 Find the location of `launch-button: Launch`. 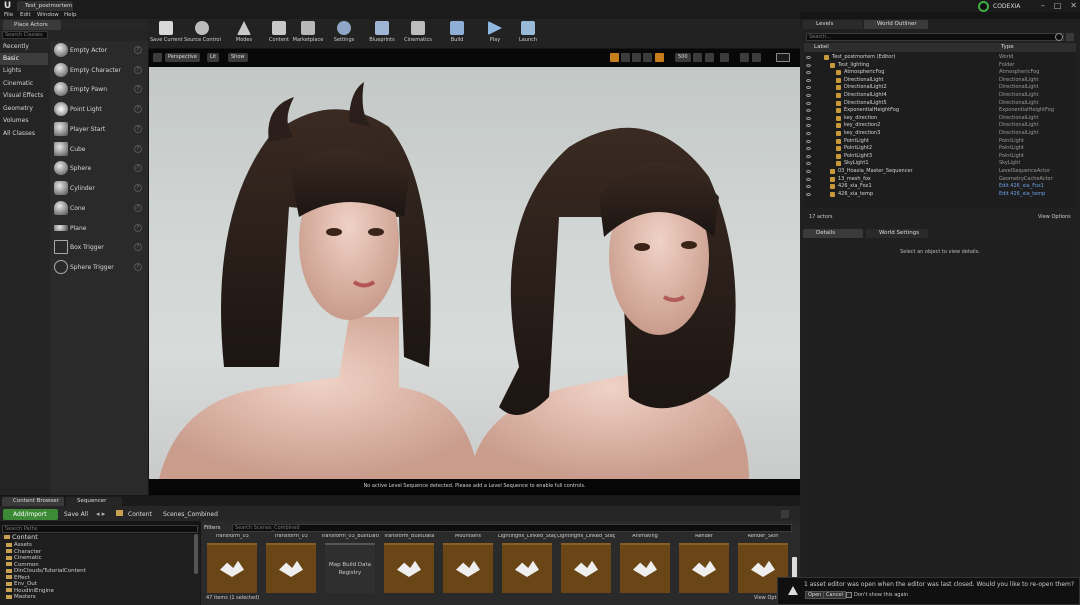

launch-button: Launch is located at coordinates (528, 34).